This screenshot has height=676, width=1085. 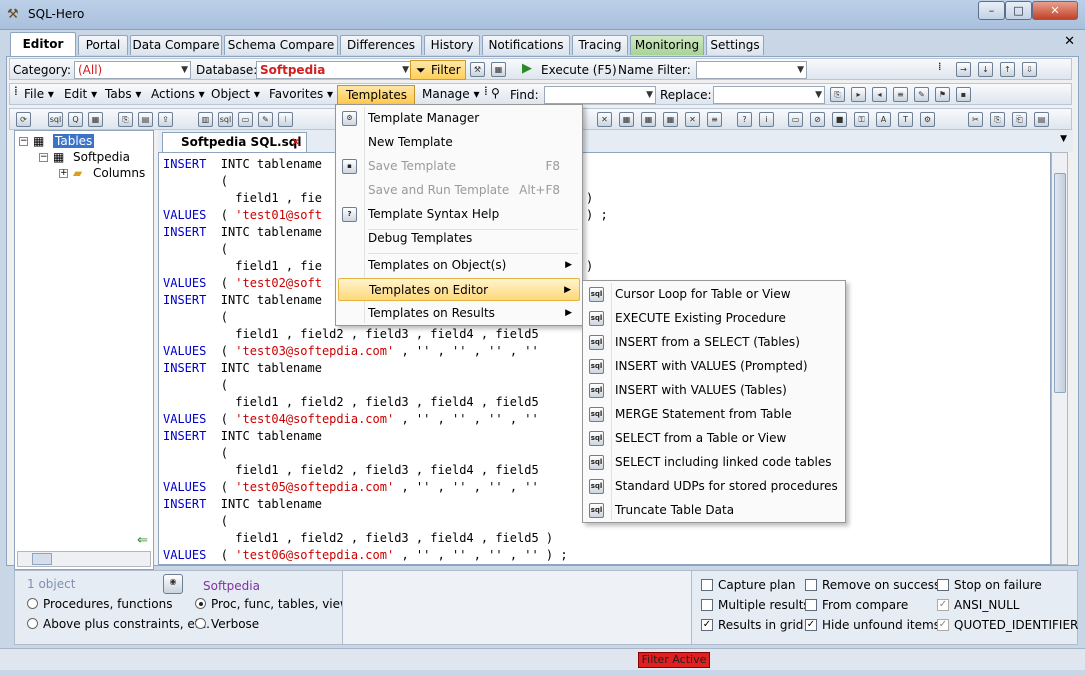 What do you see at coordinates (101, 157) in the screenshot?
I see `tree-node-softpedia: Softpedia` at bounding box center [101, 157].